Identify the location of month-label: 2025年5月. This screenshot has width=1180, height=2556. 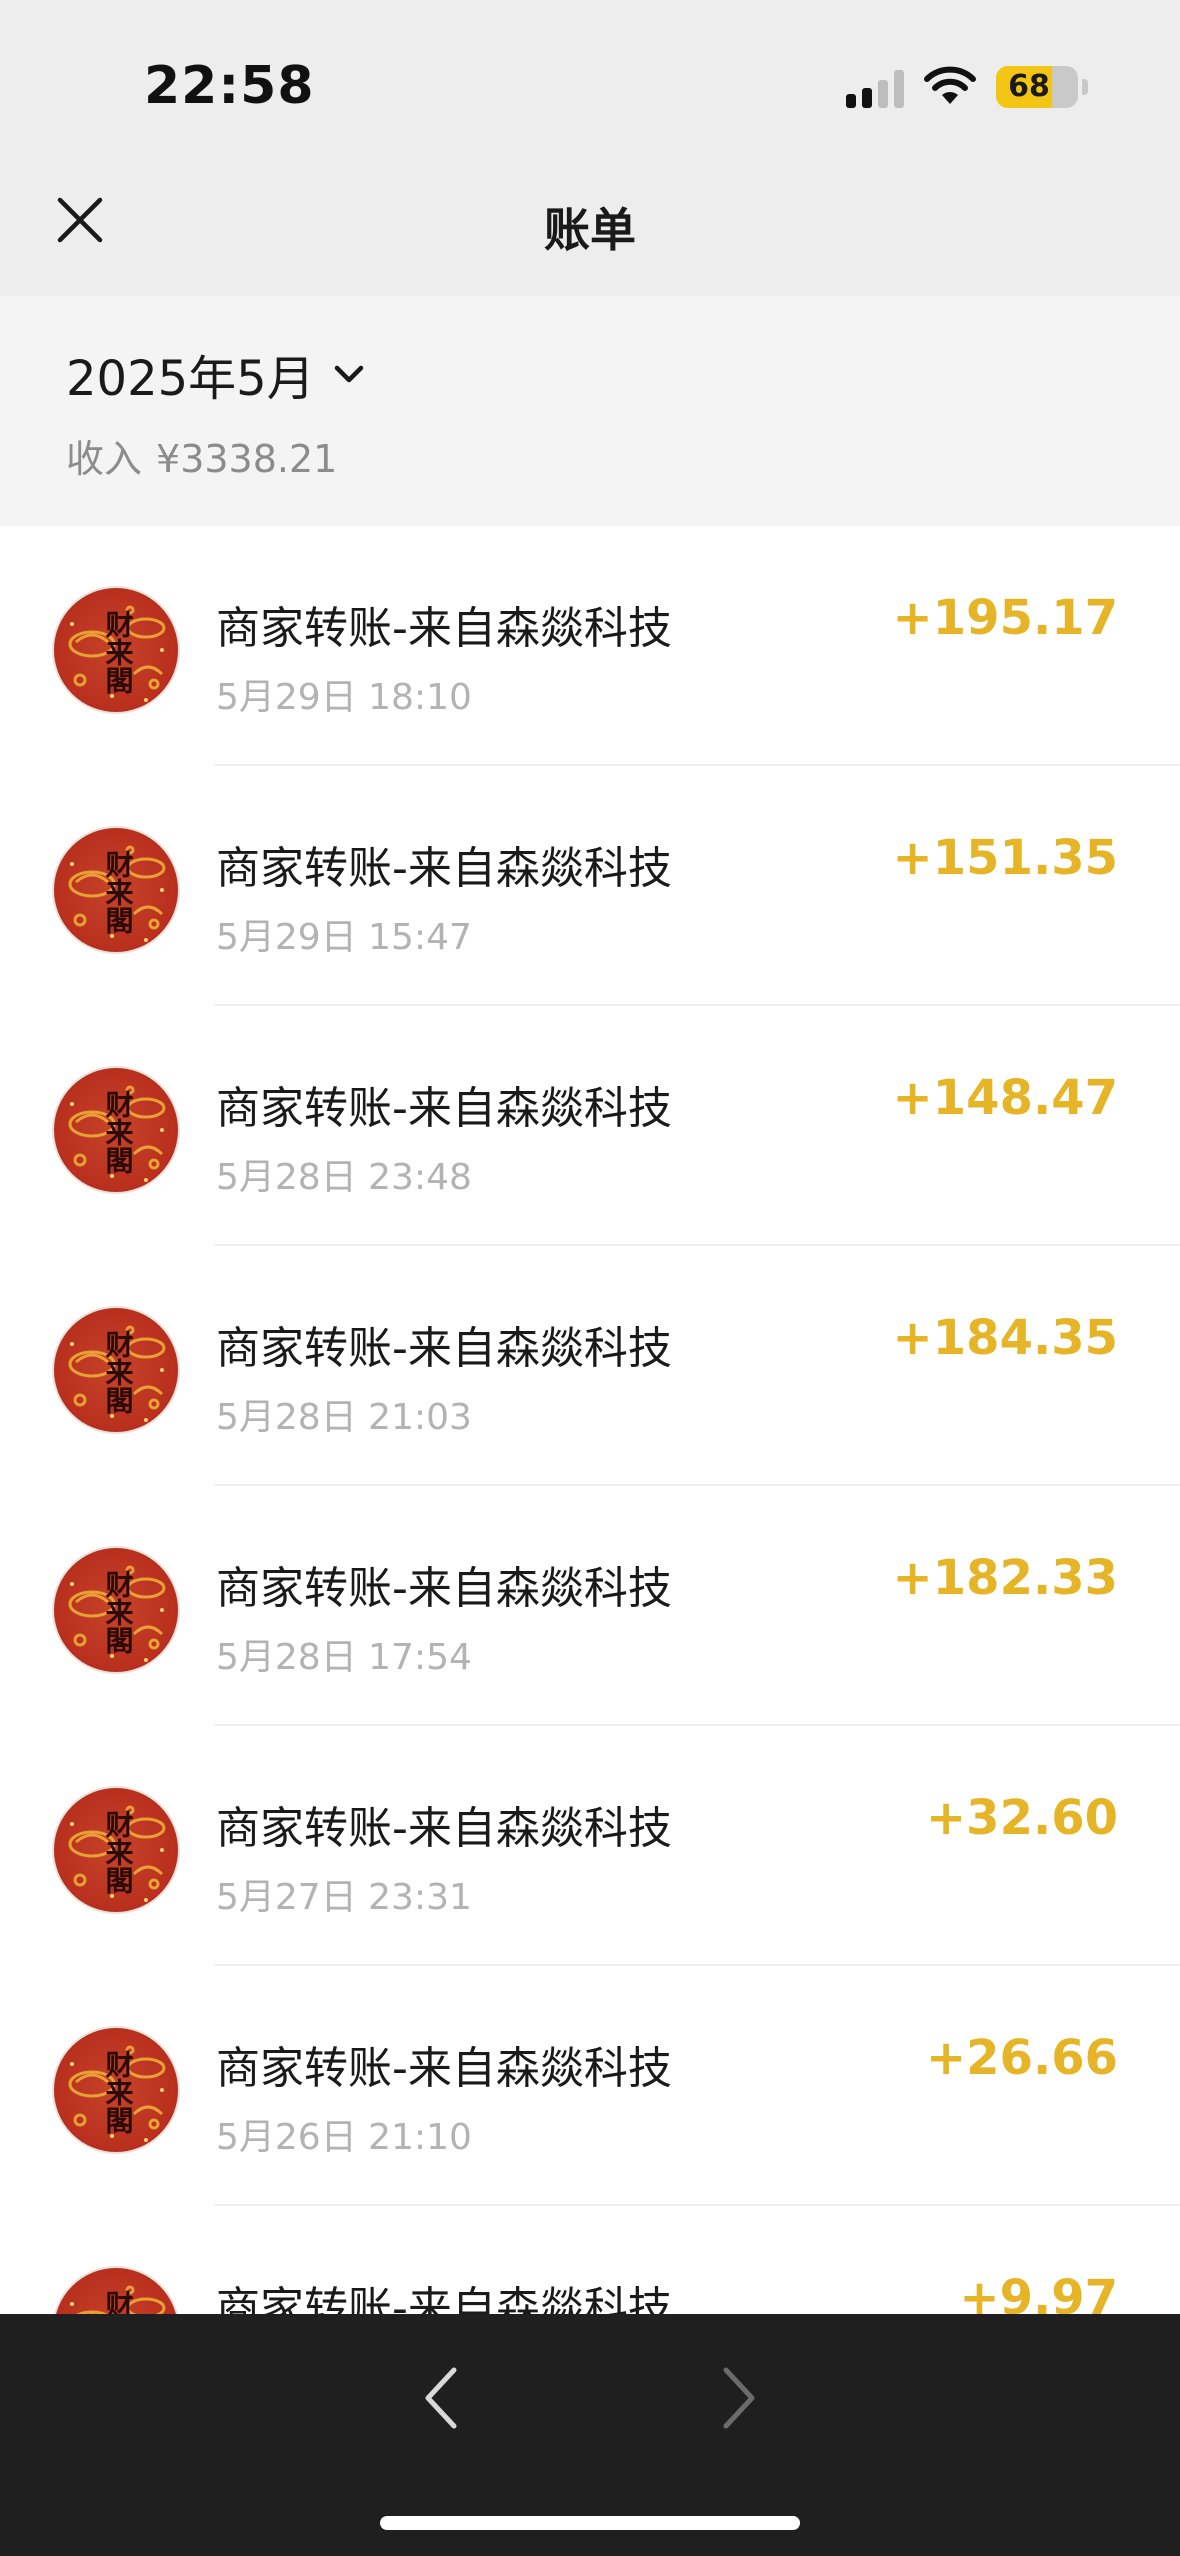
(190, 379).